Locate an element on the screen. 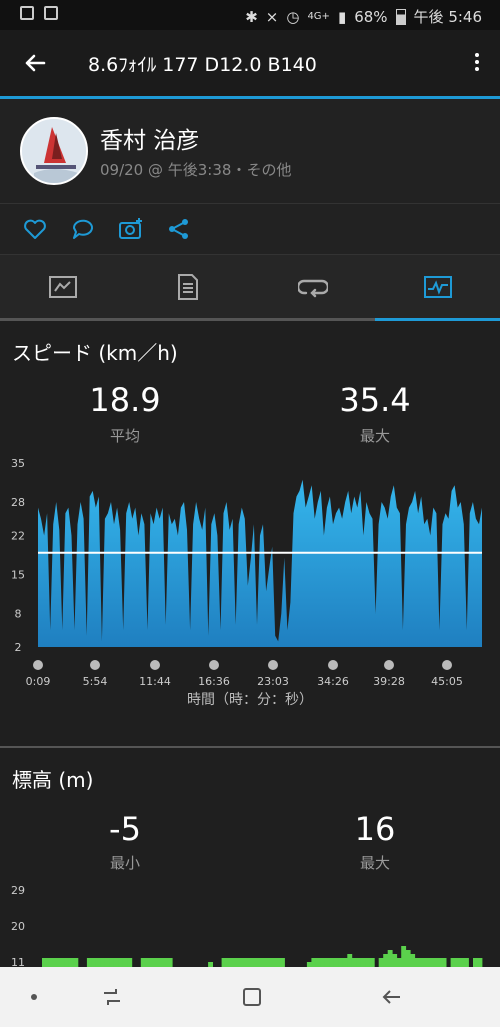 Image resolution: width=500 pixels, height=1027 pixels. speed-max-value: 35.4 is located at coordinates (375, 400).